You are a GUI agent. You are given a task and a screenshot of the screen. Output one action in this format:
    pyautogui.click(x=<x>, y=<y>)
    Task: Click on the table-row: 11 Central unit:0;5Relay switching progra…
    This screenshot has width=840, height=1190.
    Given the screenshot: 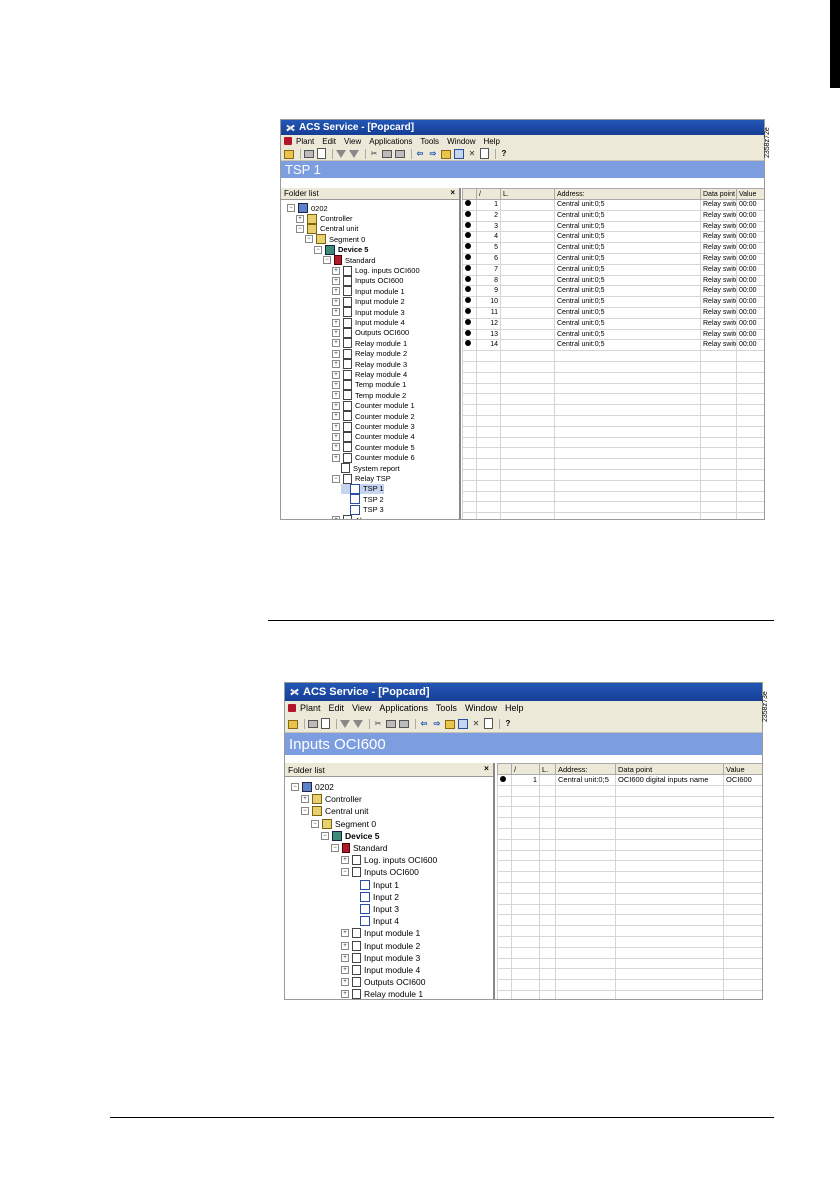 What is the action you would take?
    pyautogui.click(x=613, y=312)
    